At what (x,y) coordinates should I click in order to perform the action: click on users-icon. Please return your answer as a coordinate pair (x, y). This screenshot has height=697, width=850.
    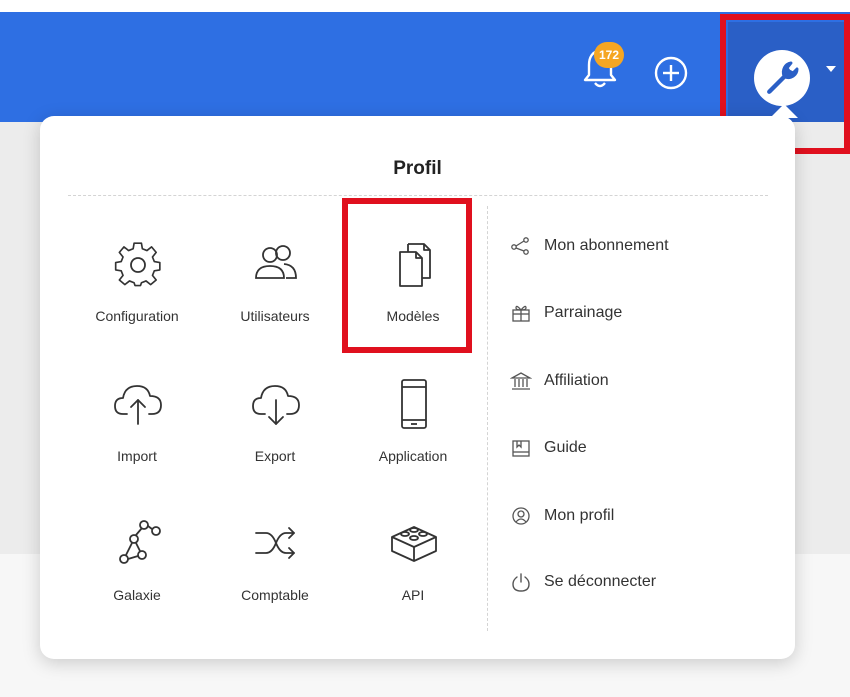
    Looking at the image, I should click on (276, 262).